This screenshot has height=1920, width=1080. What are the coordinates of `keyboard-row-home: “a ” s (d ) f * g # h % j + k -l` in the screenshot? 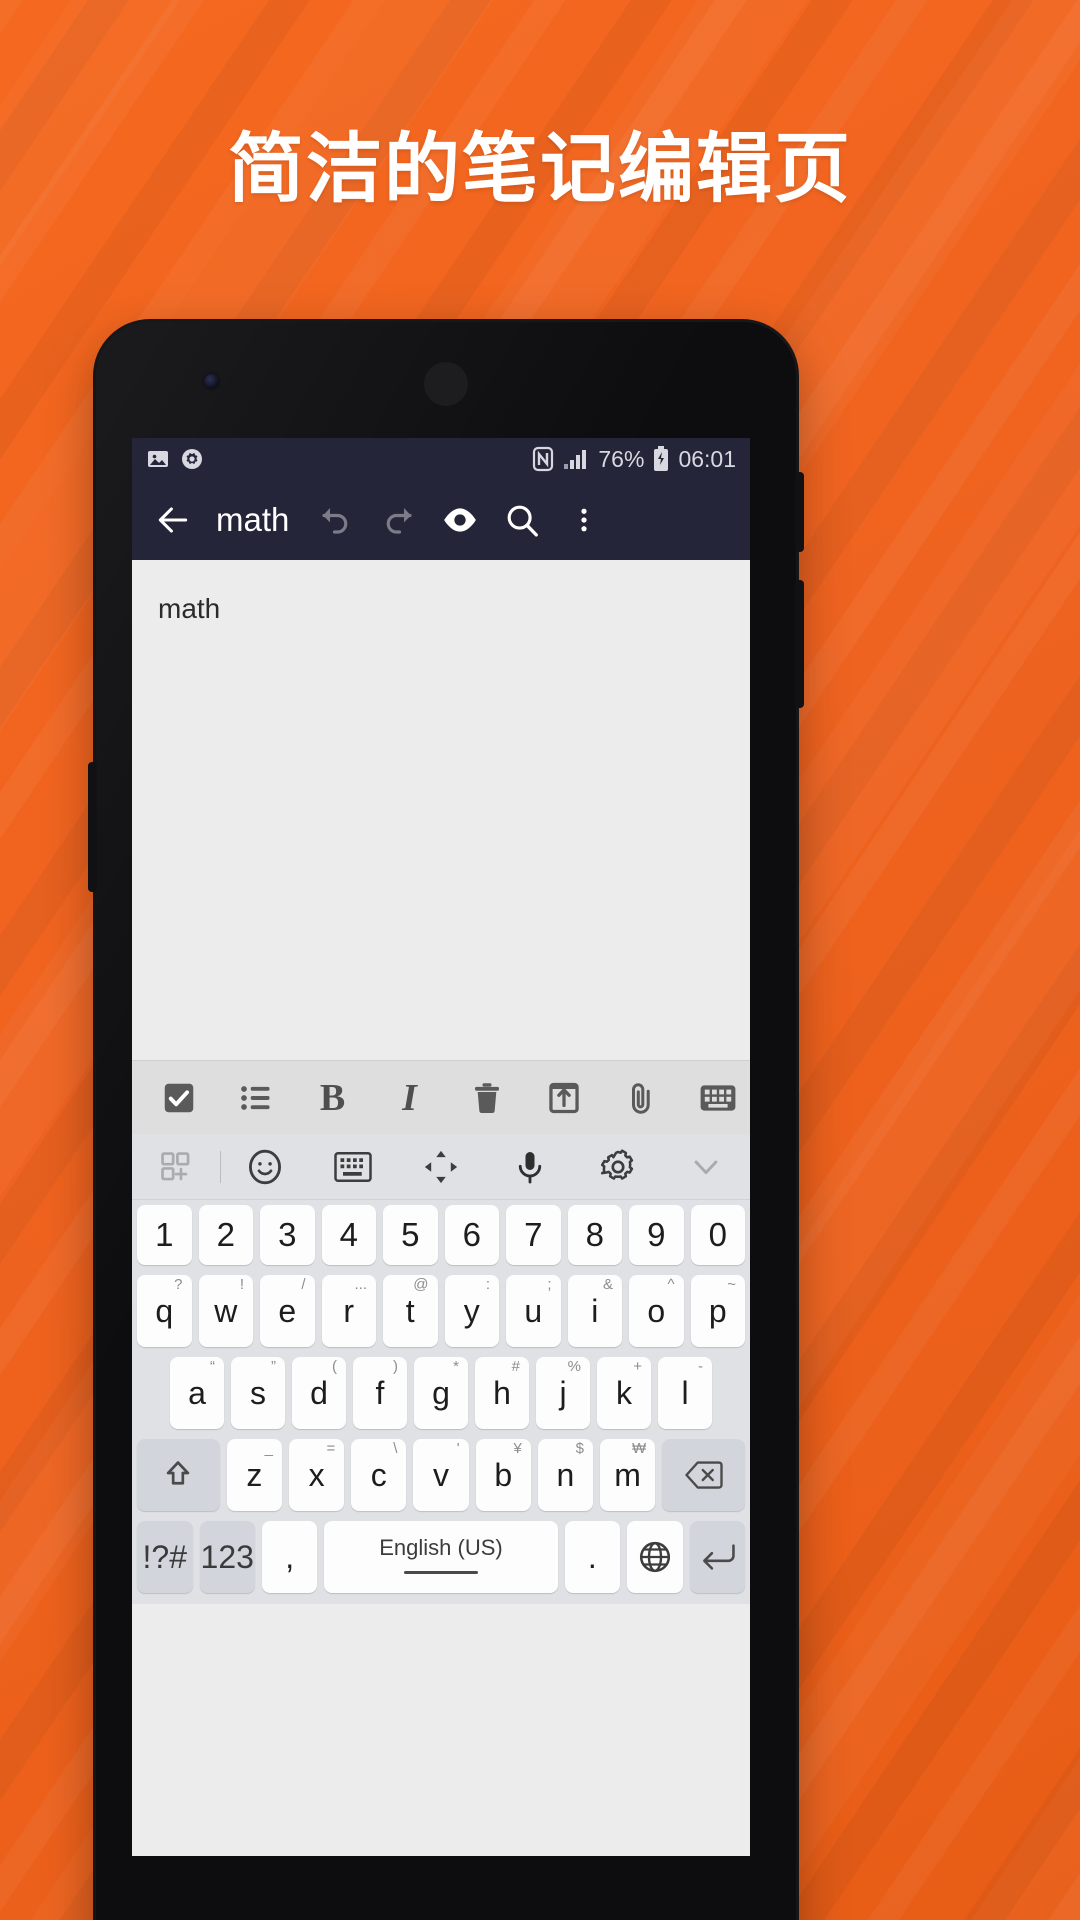 It's located at (441, 1393).